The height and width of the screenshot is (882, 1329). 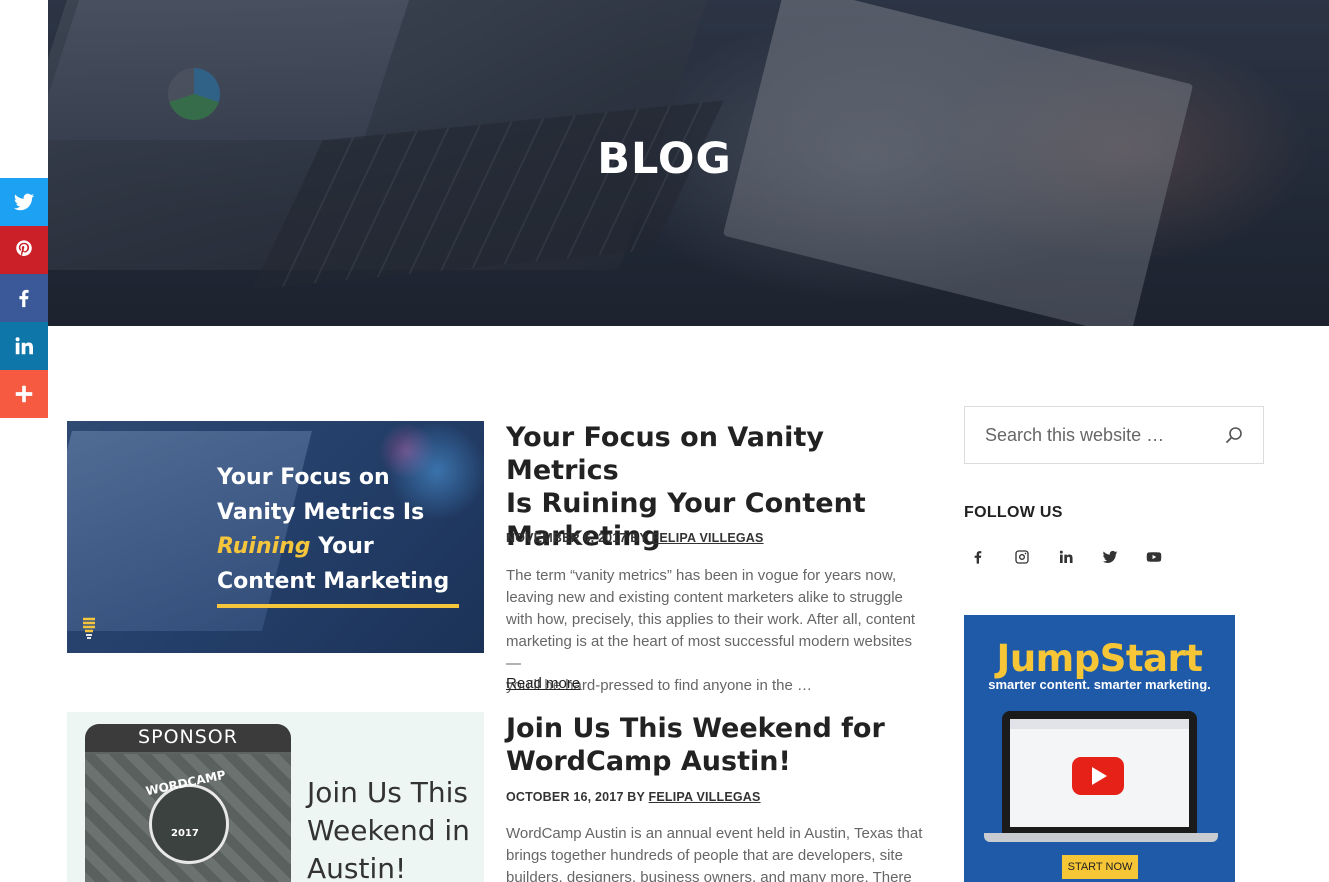 What do you see at coordinates (189, 824) in the screenshot?
I see `wordpress-logo-ring` at bounding box center [189, 824].